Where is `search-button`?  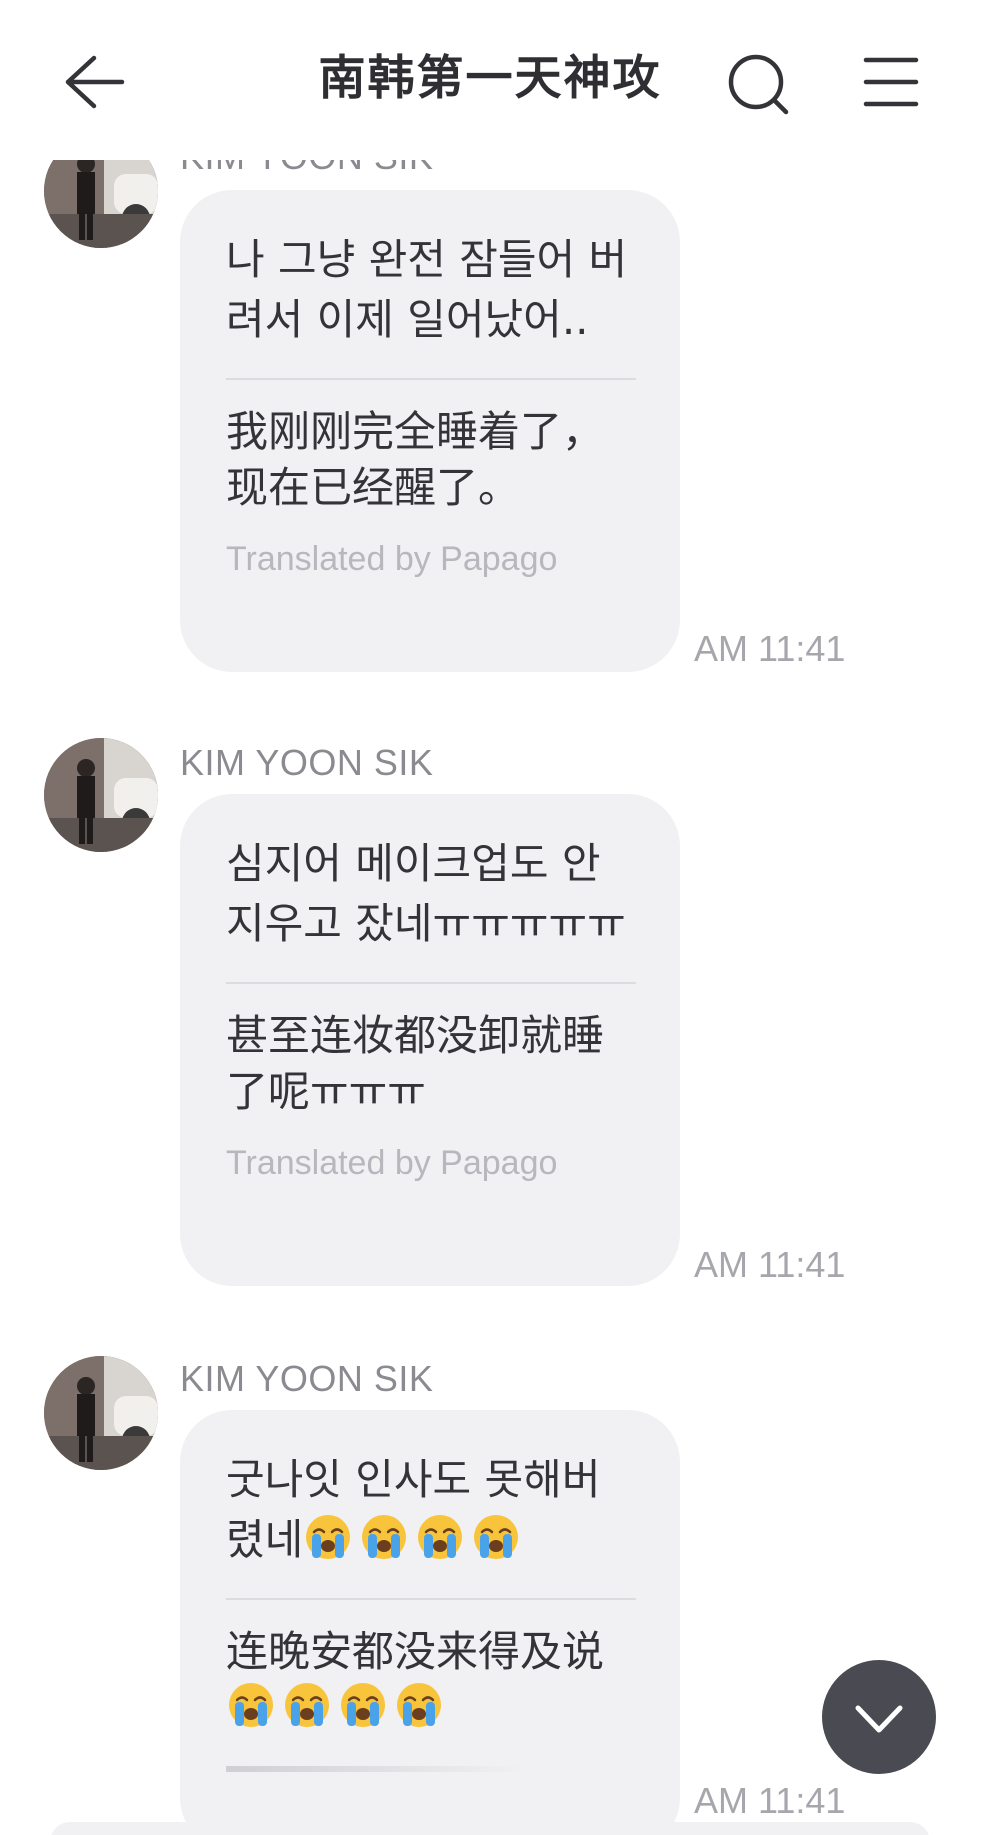
search-button is located at coordinates (759, 85).